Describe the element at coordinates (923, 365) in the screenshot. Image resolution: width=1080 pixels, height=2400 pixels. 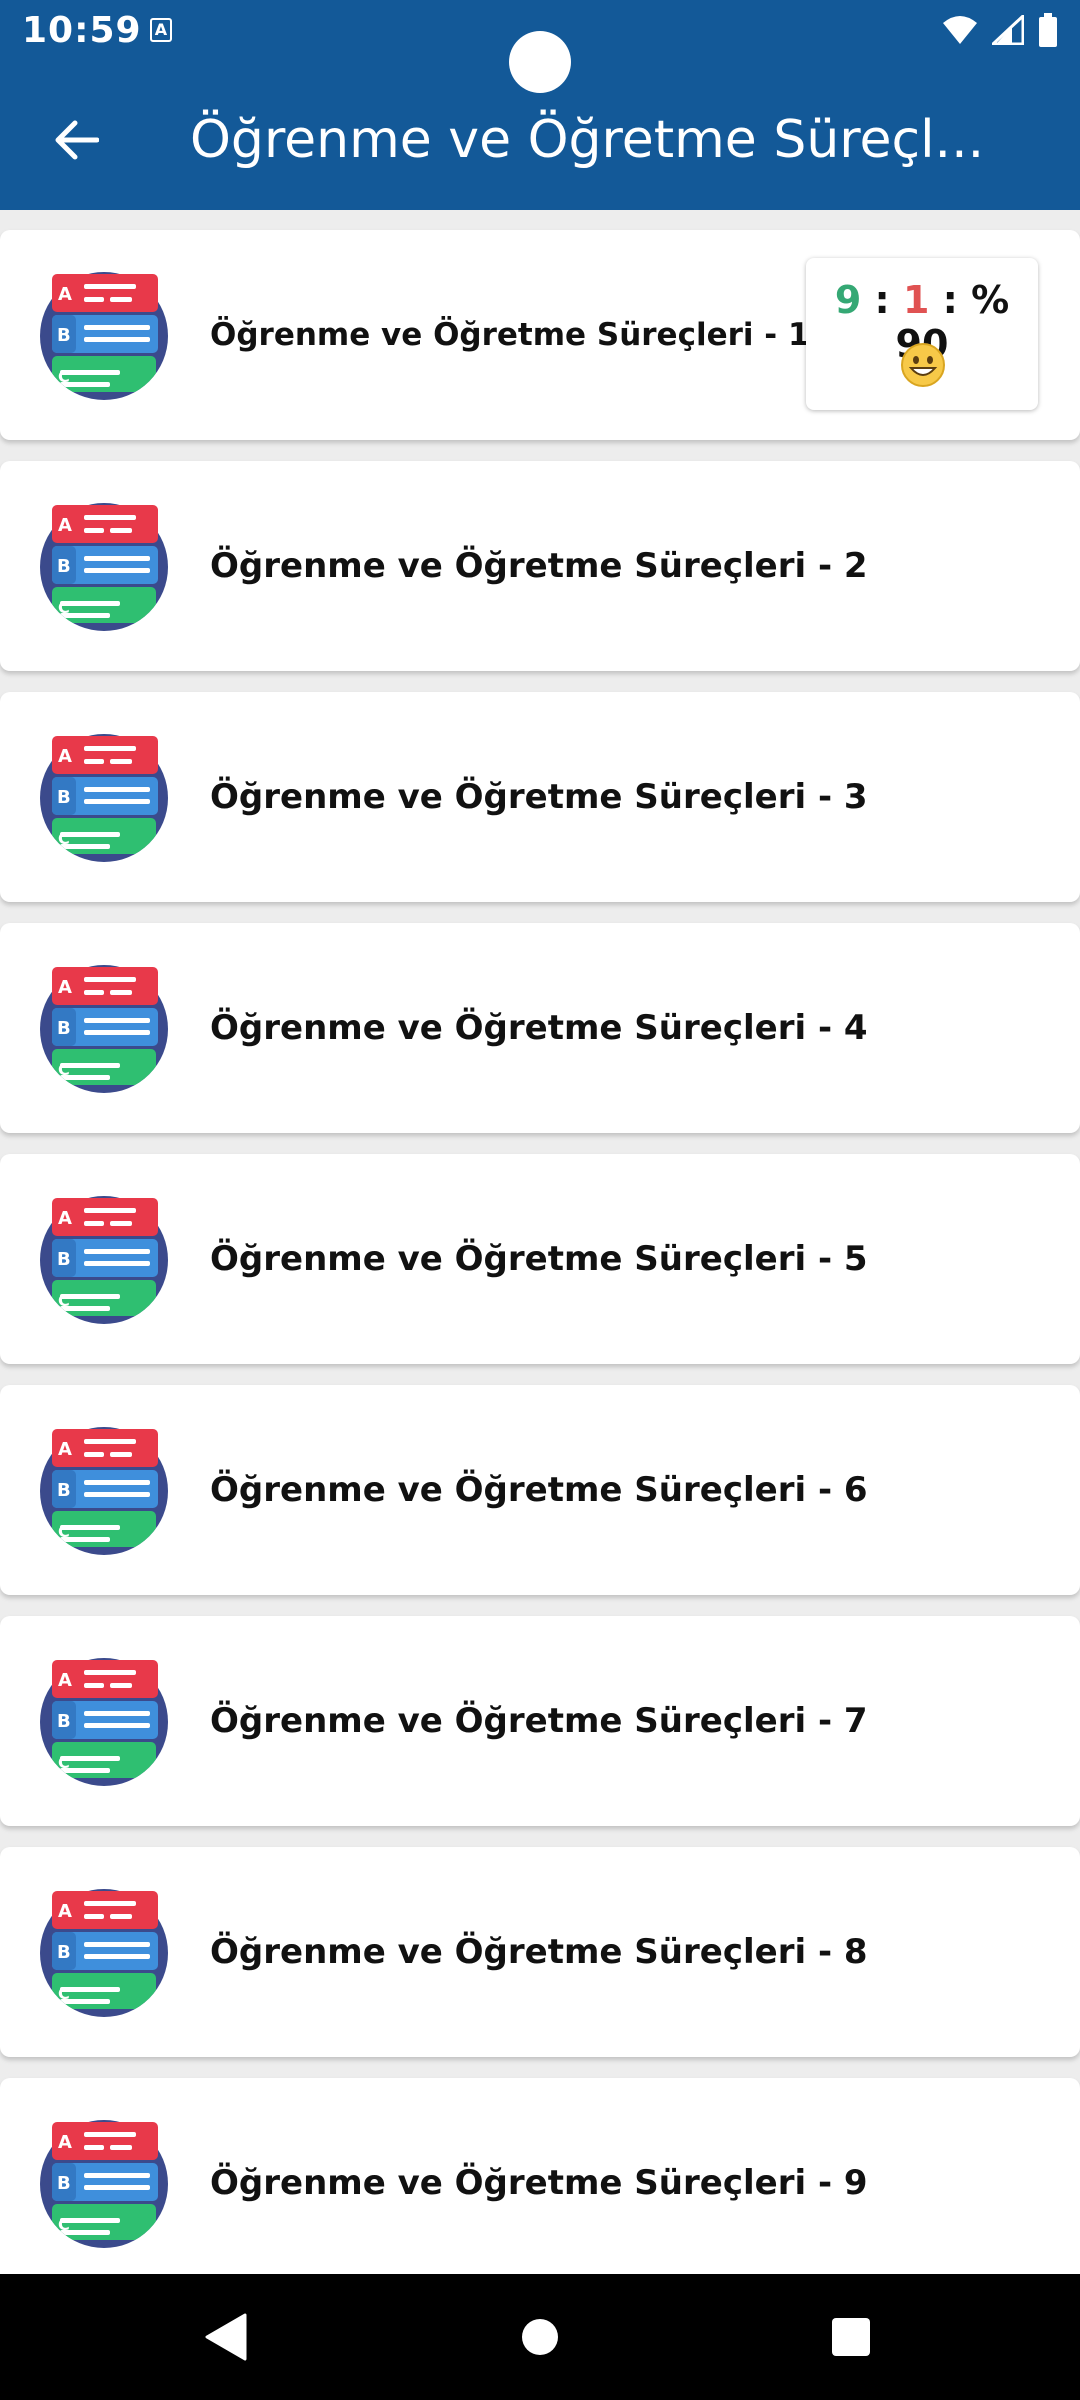
I see `grinning-face-icon` at that location.